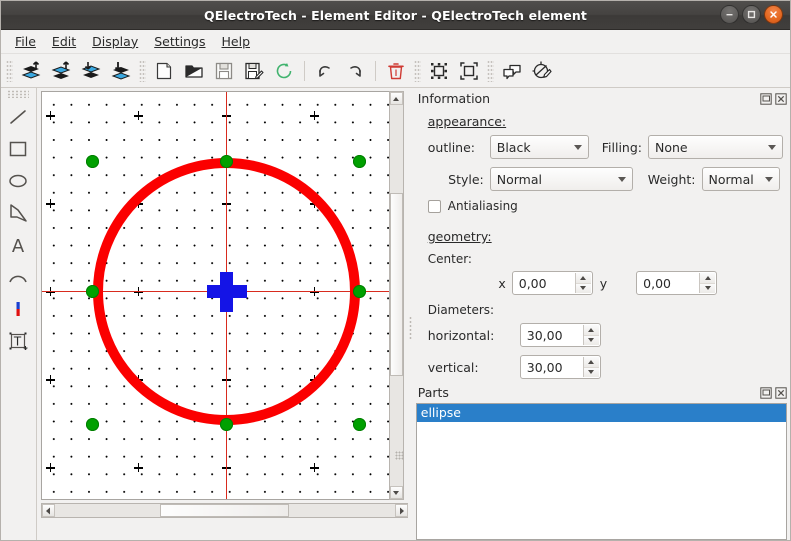 The width and height of the screenshot is (791, 541). Describe the element at coordinates (224, 71) in the screenshot. I see `save-button` at that location.